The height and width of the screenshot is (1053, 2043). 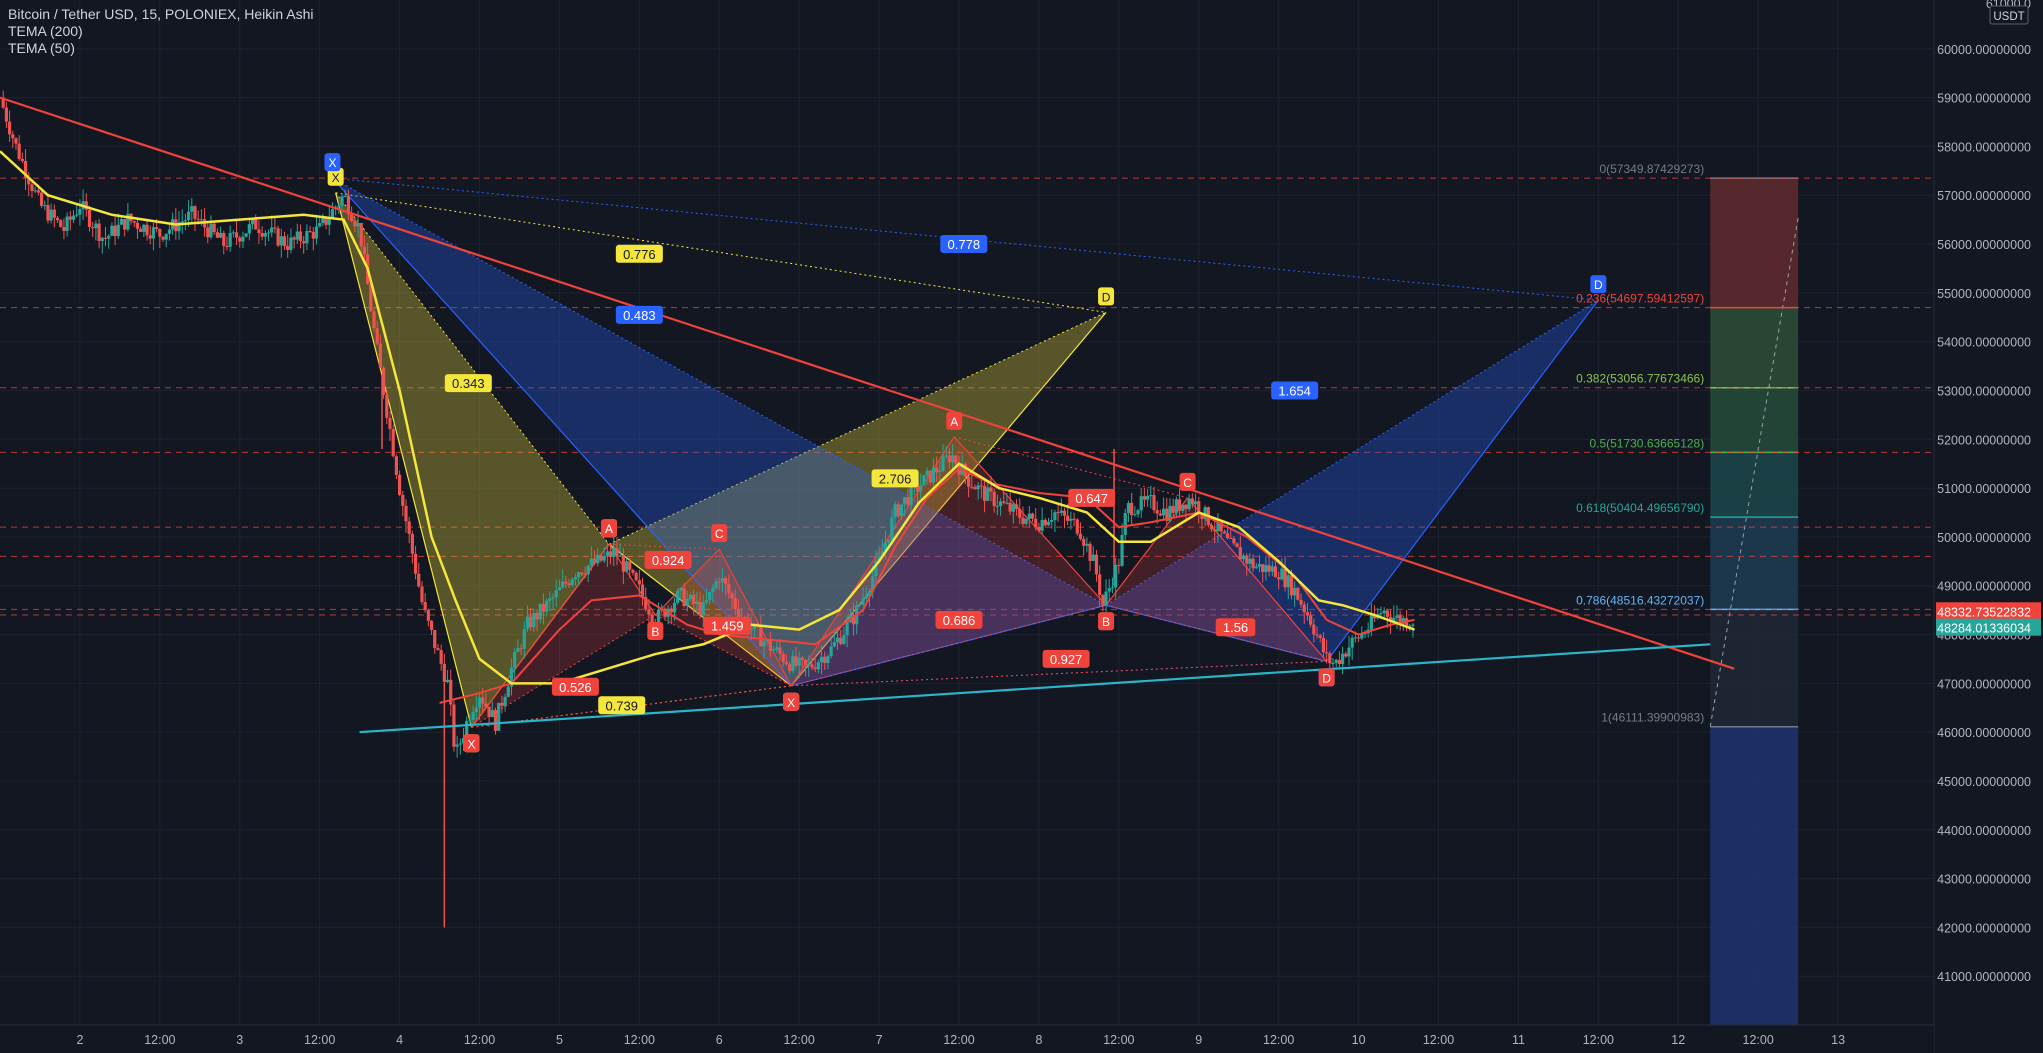 What do you see at coordinates (959, 620) in the screenshot?
I see `red-pattern-2-ratio-1-text: 0.686` at bounding box center [959, 620].